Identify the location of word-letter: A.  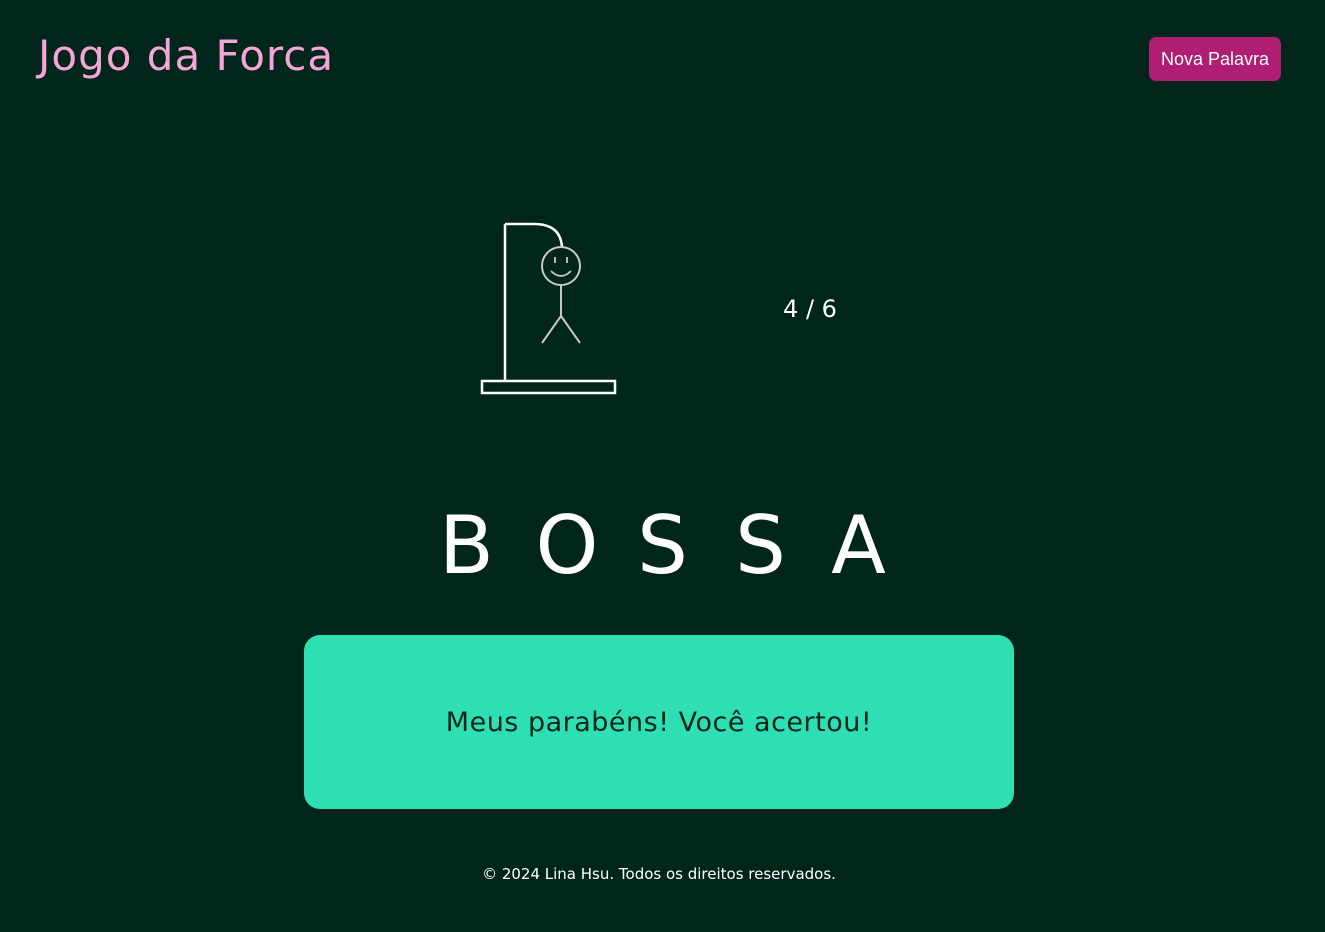
(858, 545).